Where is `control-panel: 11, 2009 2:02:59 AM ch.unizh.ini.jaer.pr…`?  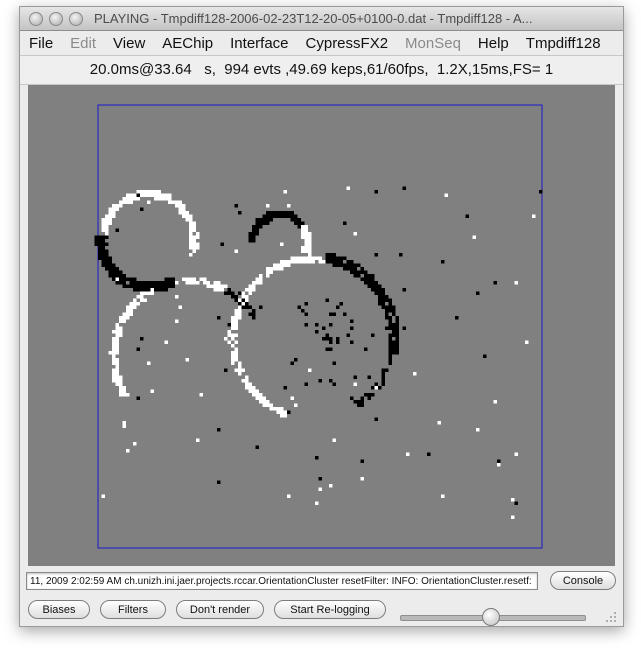 control-panel: 11, 2009 2:02:59 AM ch.unizh.ini.jaer.pr… is located at coordinates (321, 596).